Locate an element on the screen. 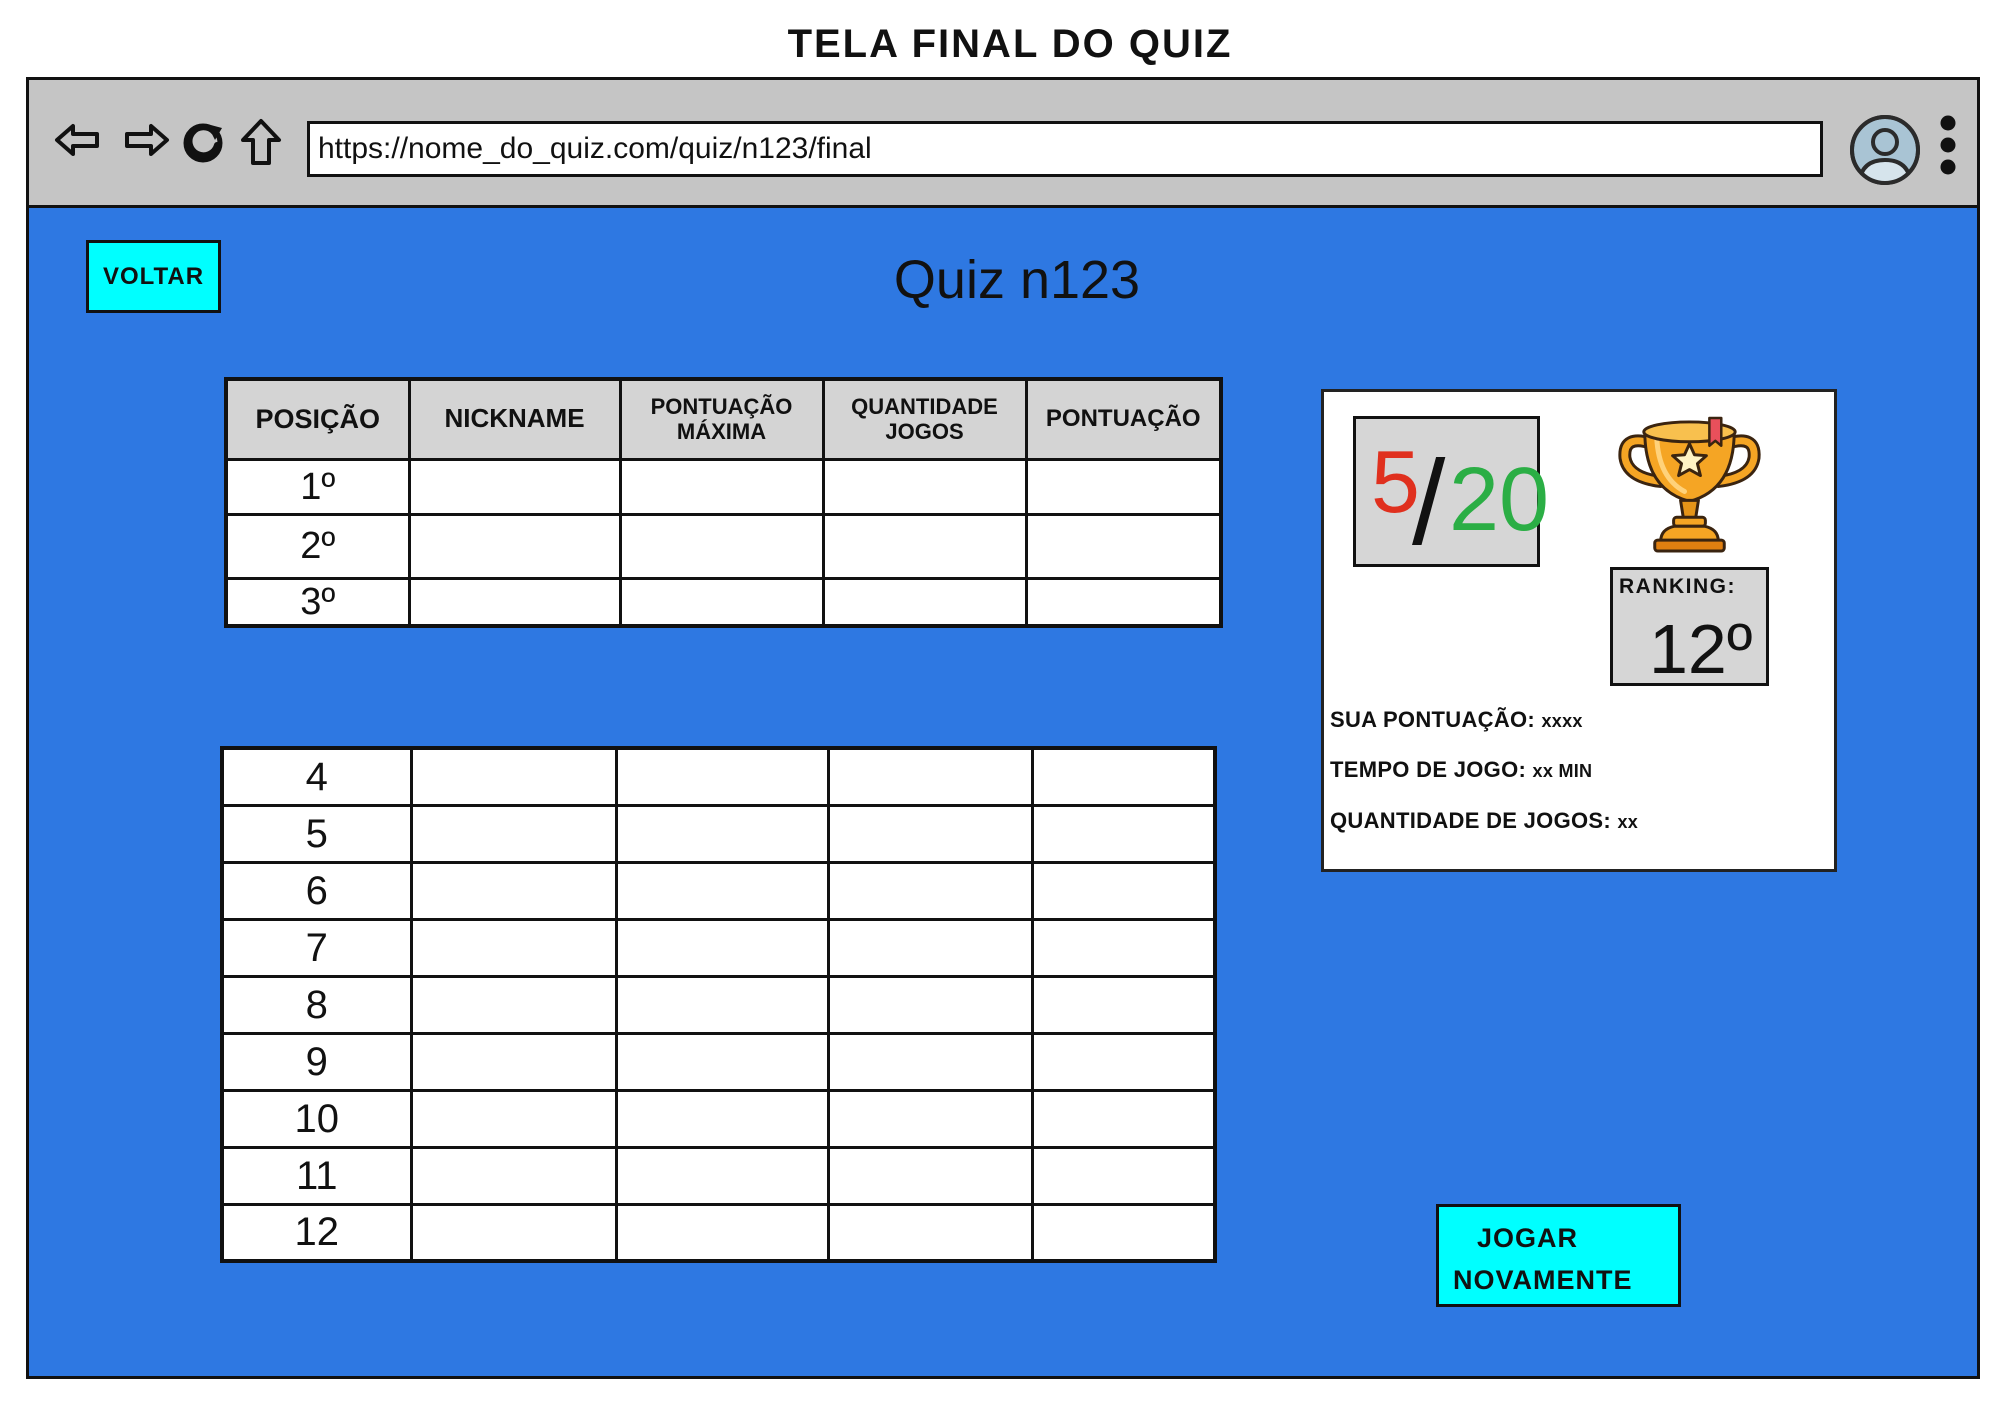 This screenshot has height=1414, width=1999. position-cell: 1º is located at coordinates (317, 486).